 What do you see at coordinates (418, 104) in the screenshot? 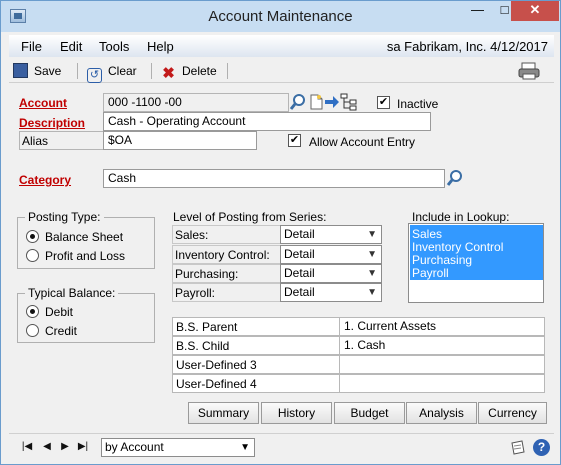
I see `inactive-label: Inactive` at bounding box center [418, 104].